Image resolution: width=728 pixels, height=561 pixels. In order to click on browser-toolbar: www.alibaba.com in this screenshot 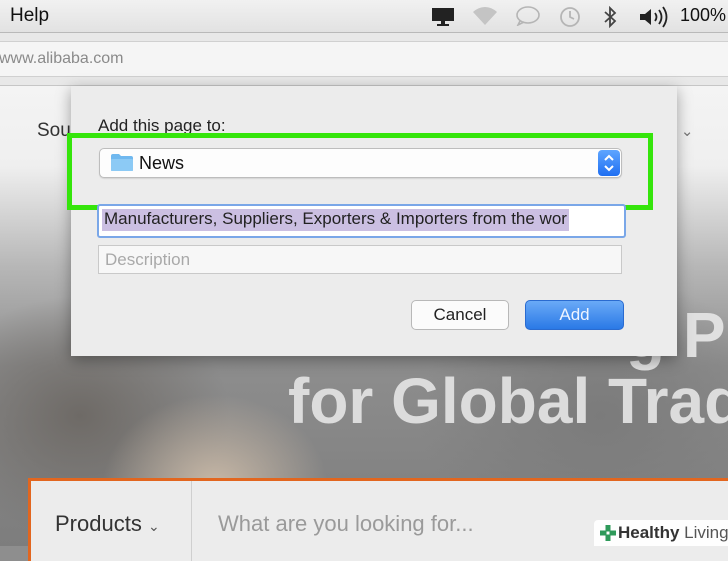, I will do `click(364, 59)`.